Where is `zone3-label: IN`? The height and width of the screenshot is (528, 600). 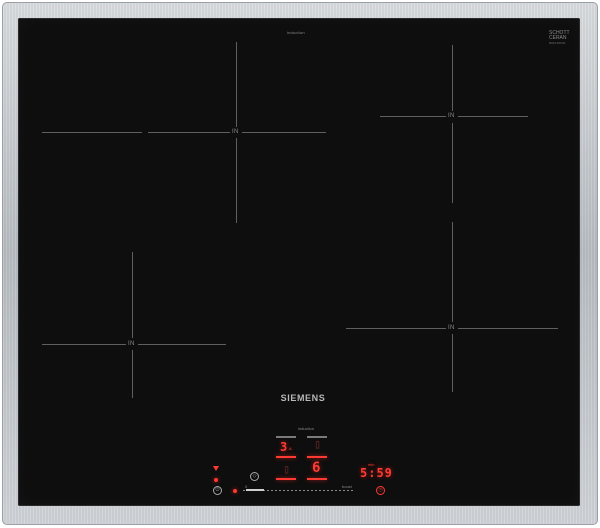
zone3-label: IN is located at coordinates (131, 344).